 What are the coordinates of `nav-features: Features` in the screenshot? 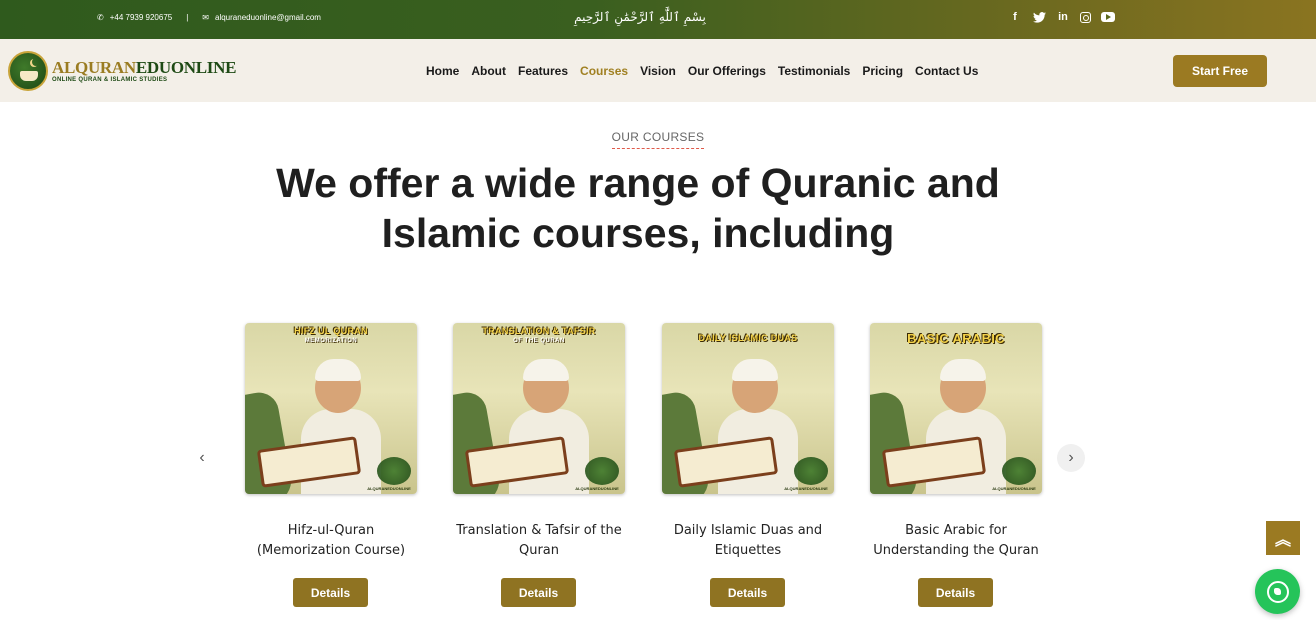 It's located at (543, 71).